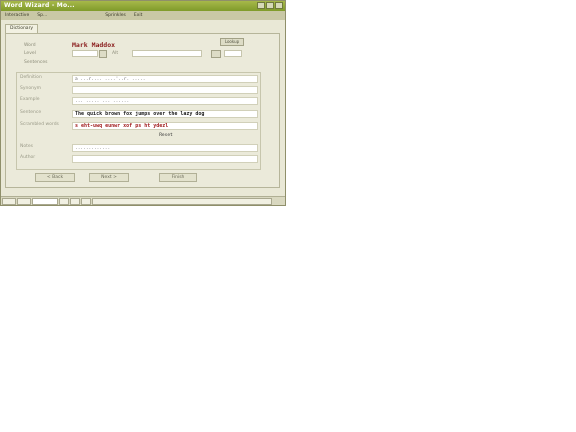 The height and width of the screenshot is (432, 576). What do you see at coordinates (279, 5) in the screenshot?
I see `close-icon` at bounding box center [279, 5].